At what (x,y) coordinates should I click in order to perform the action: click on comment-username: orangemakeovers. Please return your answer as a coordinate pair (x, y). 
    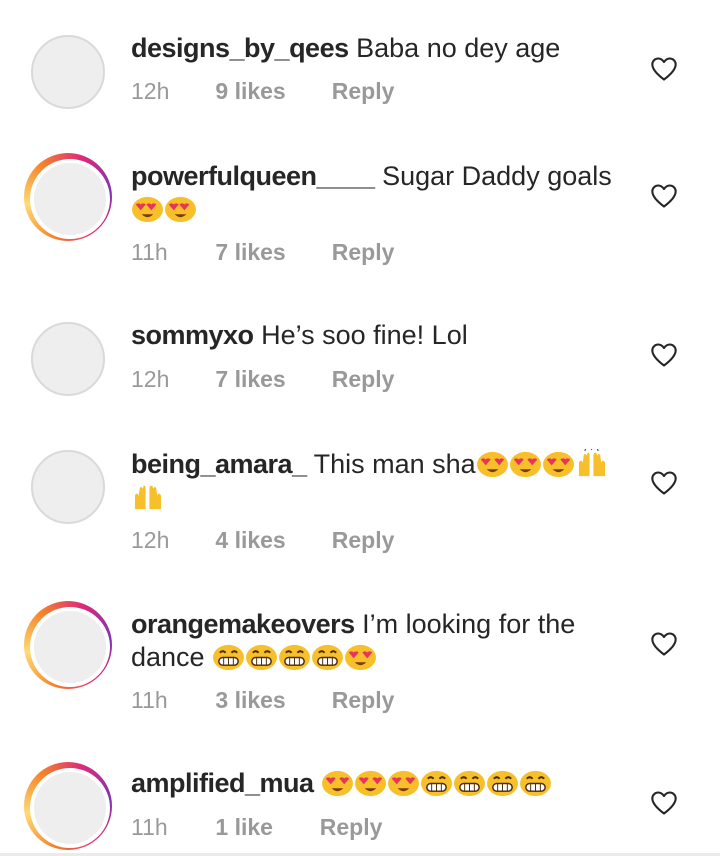
    Looking at the image, I should click on (243, 624).